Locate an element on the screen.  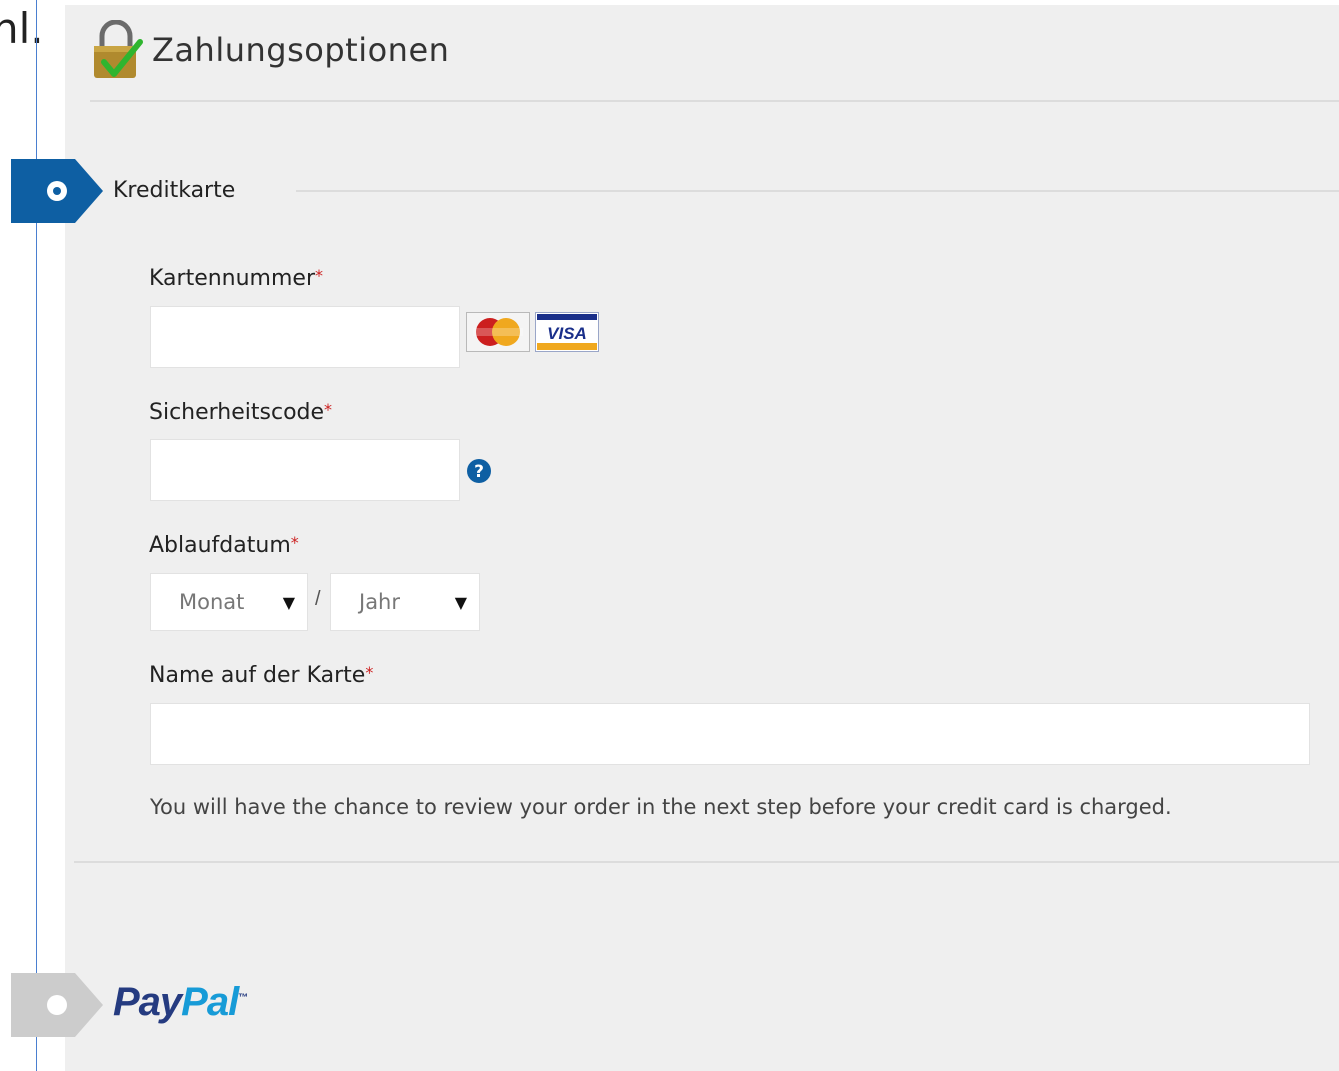
security-code-input is located at coordinates (305, 470).